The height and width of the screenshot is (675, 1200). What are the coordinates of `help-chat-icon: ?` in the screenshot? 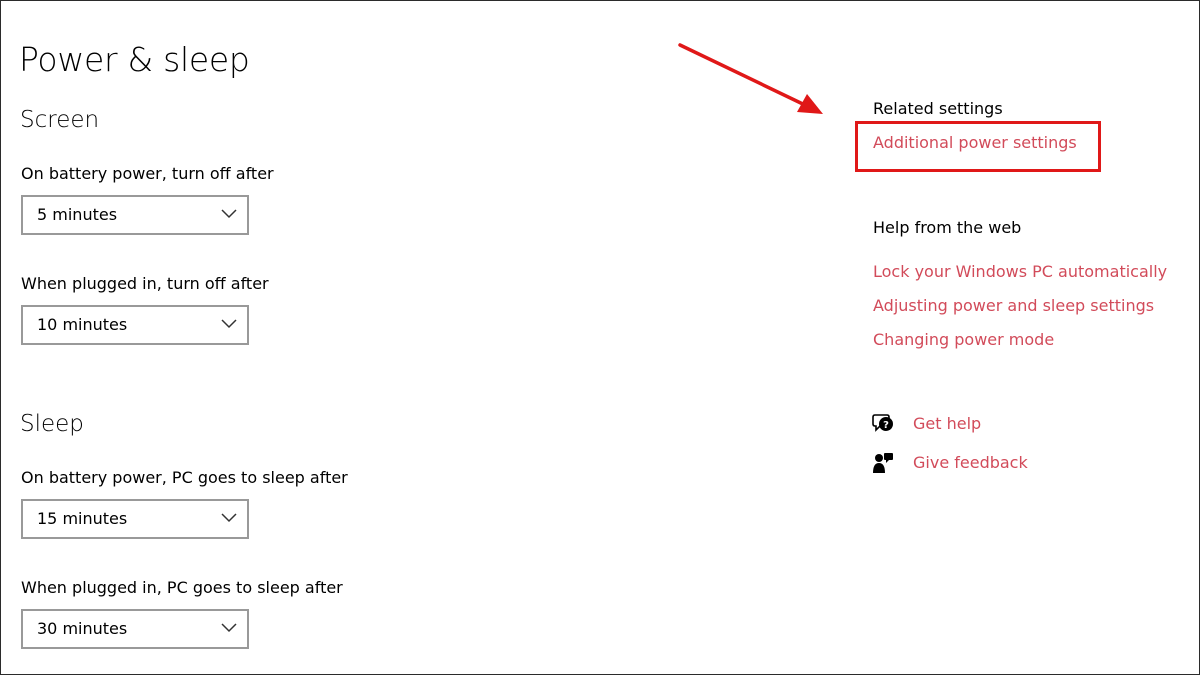 It's located at (882, 423).